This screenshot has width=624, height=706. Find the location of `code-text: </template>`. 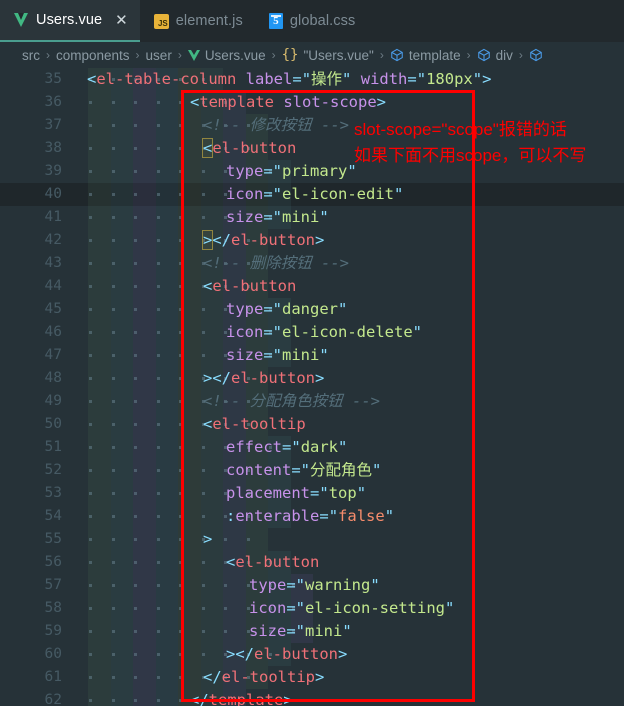

code-text: </template> is located at coordinates (241, 698).